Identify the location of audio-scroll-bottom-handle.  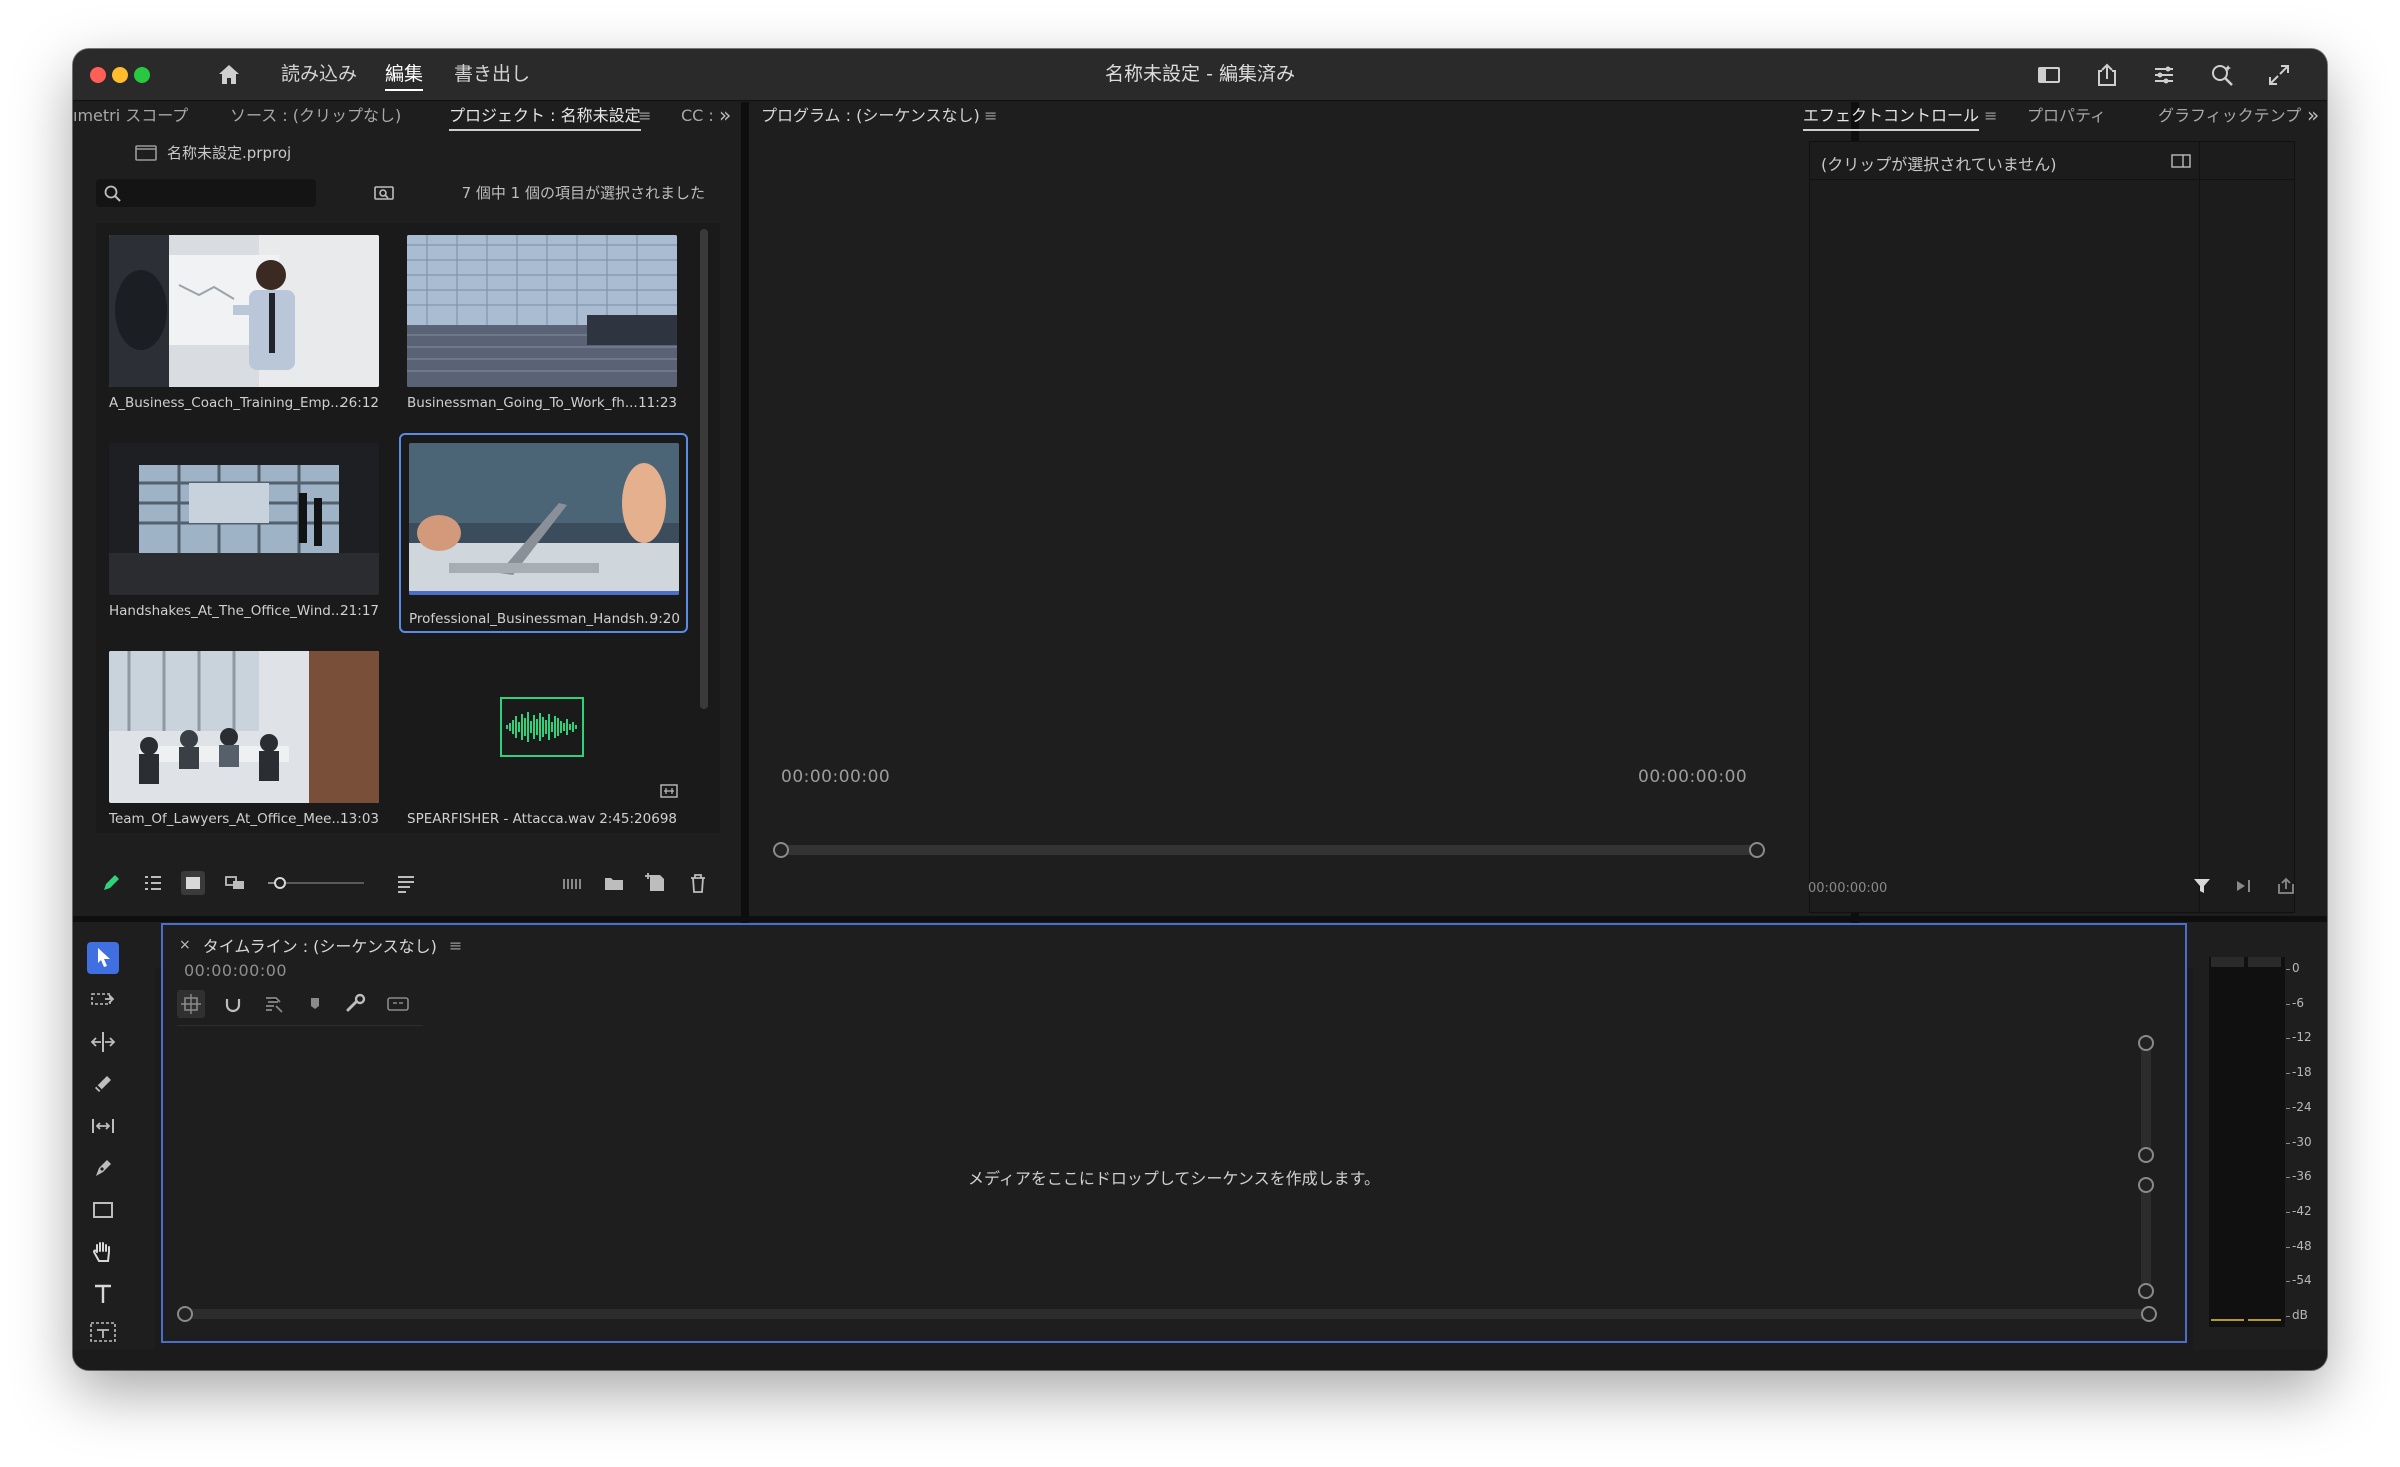
(2146, 1291).